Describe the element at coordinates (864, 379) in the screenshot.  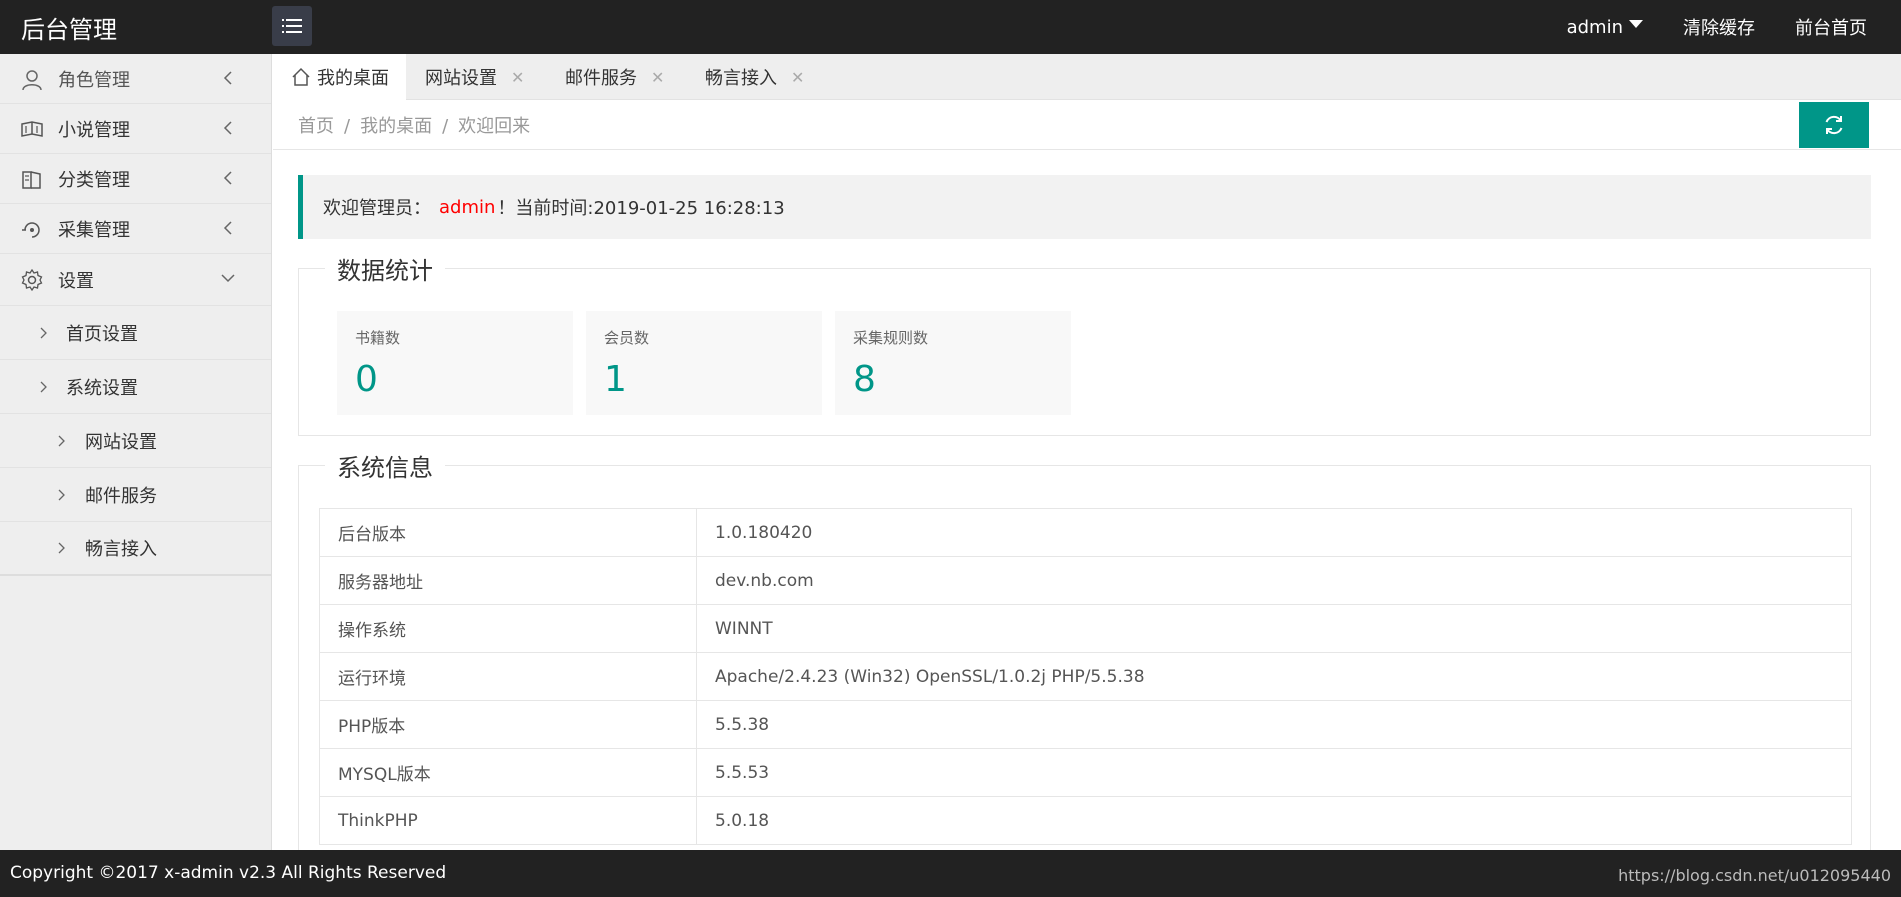
I see `stat-value: 8` at that location.